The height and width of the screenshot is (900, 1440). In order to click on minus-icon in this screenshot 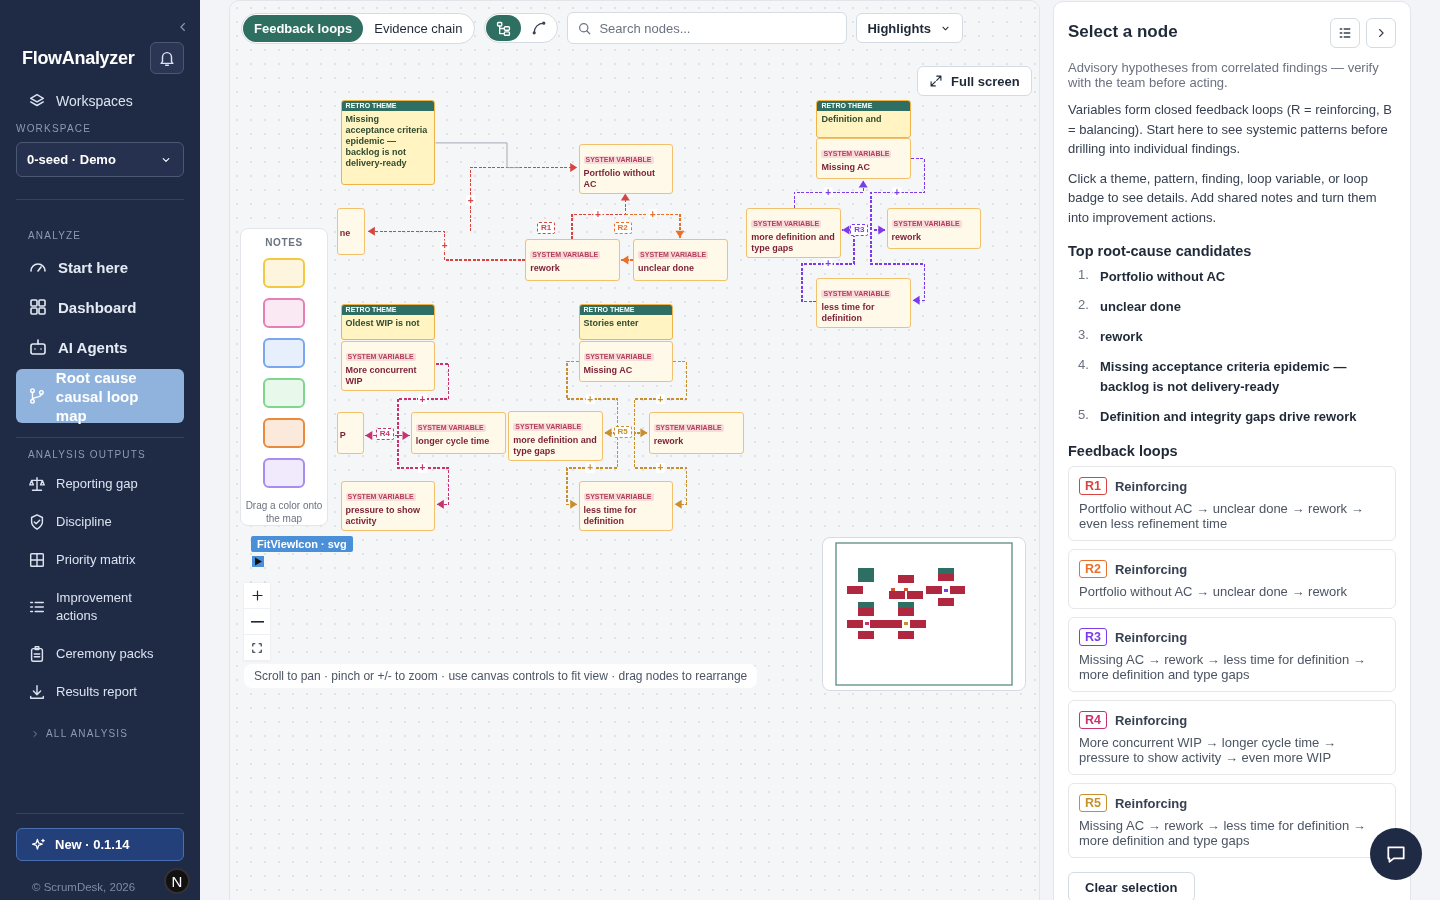, I will do `click(257, 621)`.